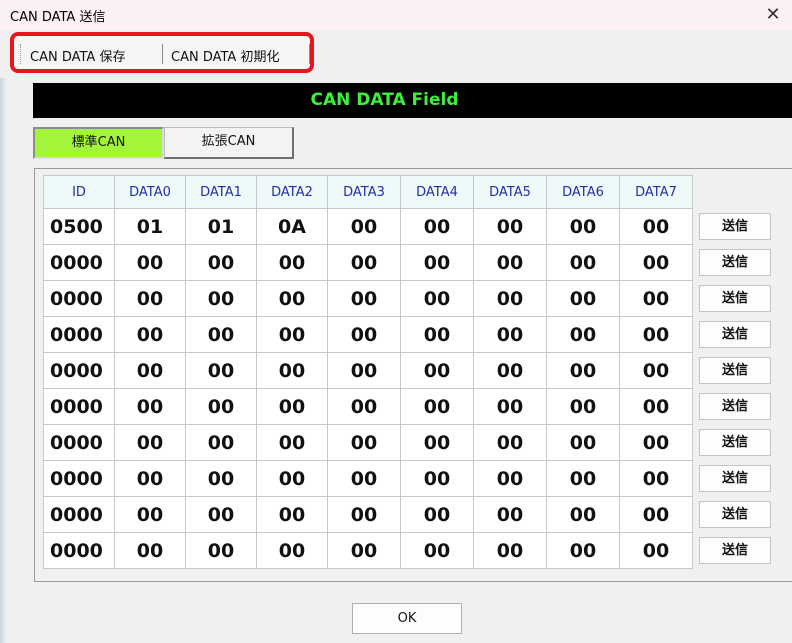 This screenshot has height=643, width=792. I want to click on cell-data0: 01, so click(150, 226).